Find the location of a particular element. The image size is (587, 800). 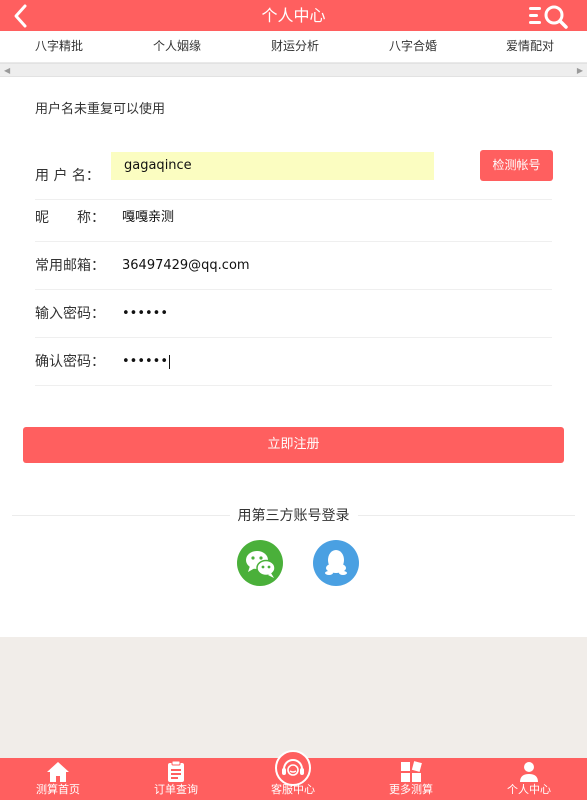

category-nav: 八字精批 个人姻缘 财运分析 八字合婚 爱情配对 is located at coordinates (293, 47).